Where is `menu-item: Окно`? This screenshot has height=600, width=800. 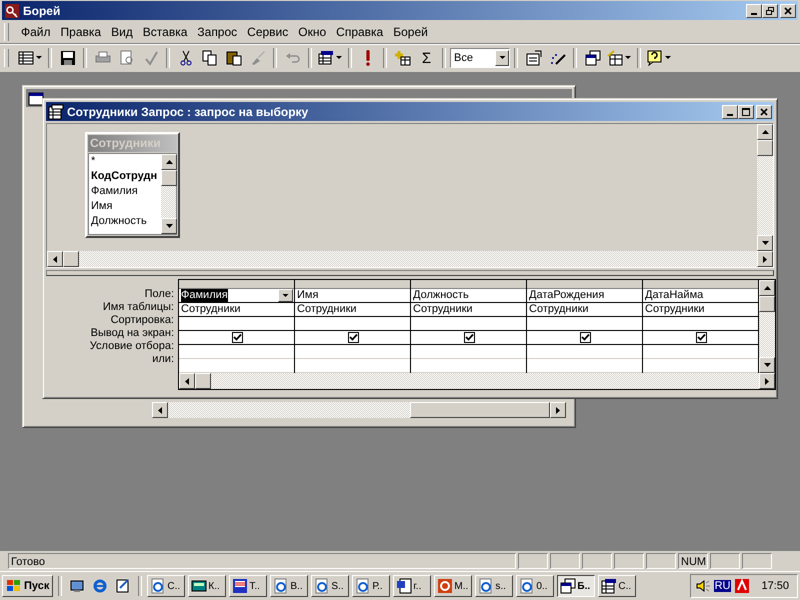
menu-item: Окно is located at coordinates (312, 32).